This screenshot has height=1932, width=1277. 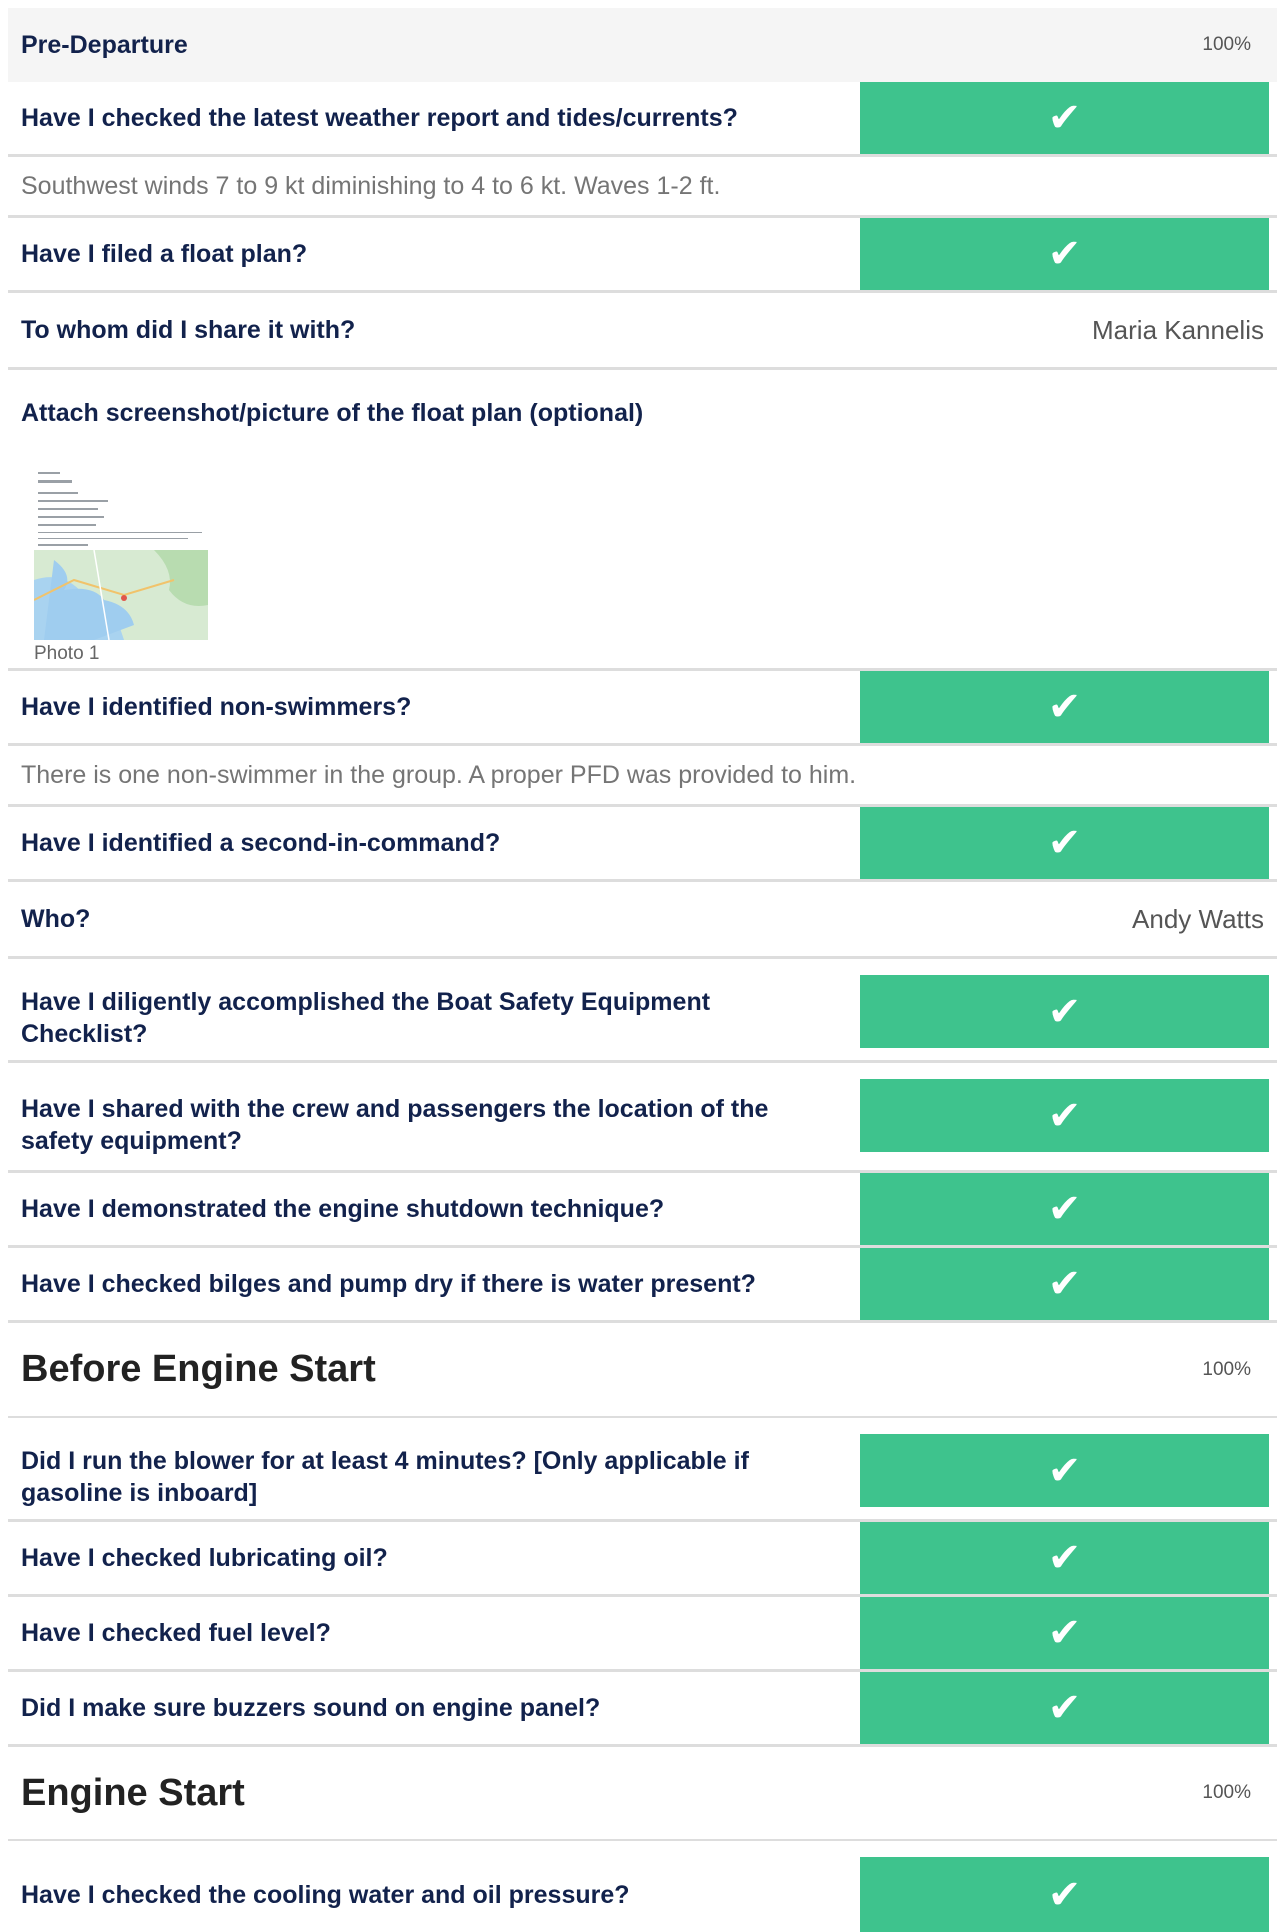 What do you see at coordinates (1198, 918) in the screenshot?
I see `answer-value: Andy Watts` at bounding box center [1198, 918].